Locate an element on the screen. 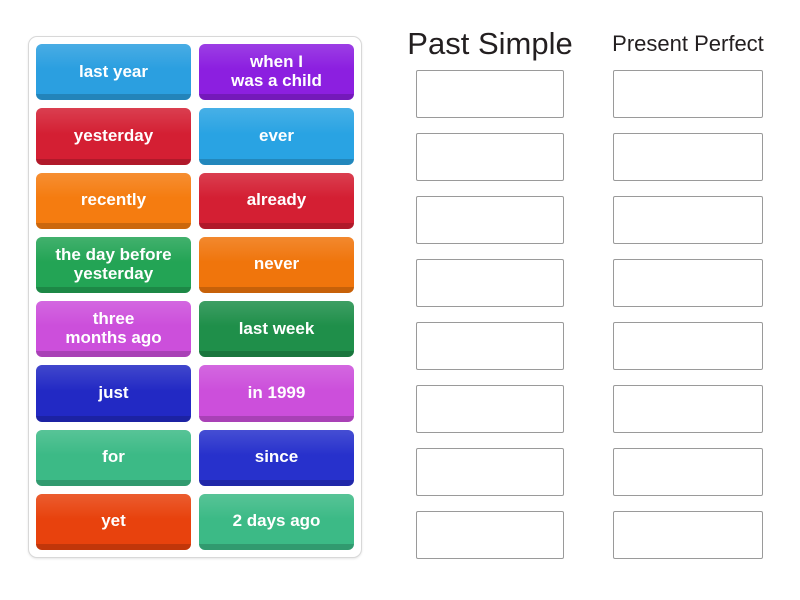 This screenshot has height=600, width=800. word-tile-label: since is located at coordinates (276, 457).